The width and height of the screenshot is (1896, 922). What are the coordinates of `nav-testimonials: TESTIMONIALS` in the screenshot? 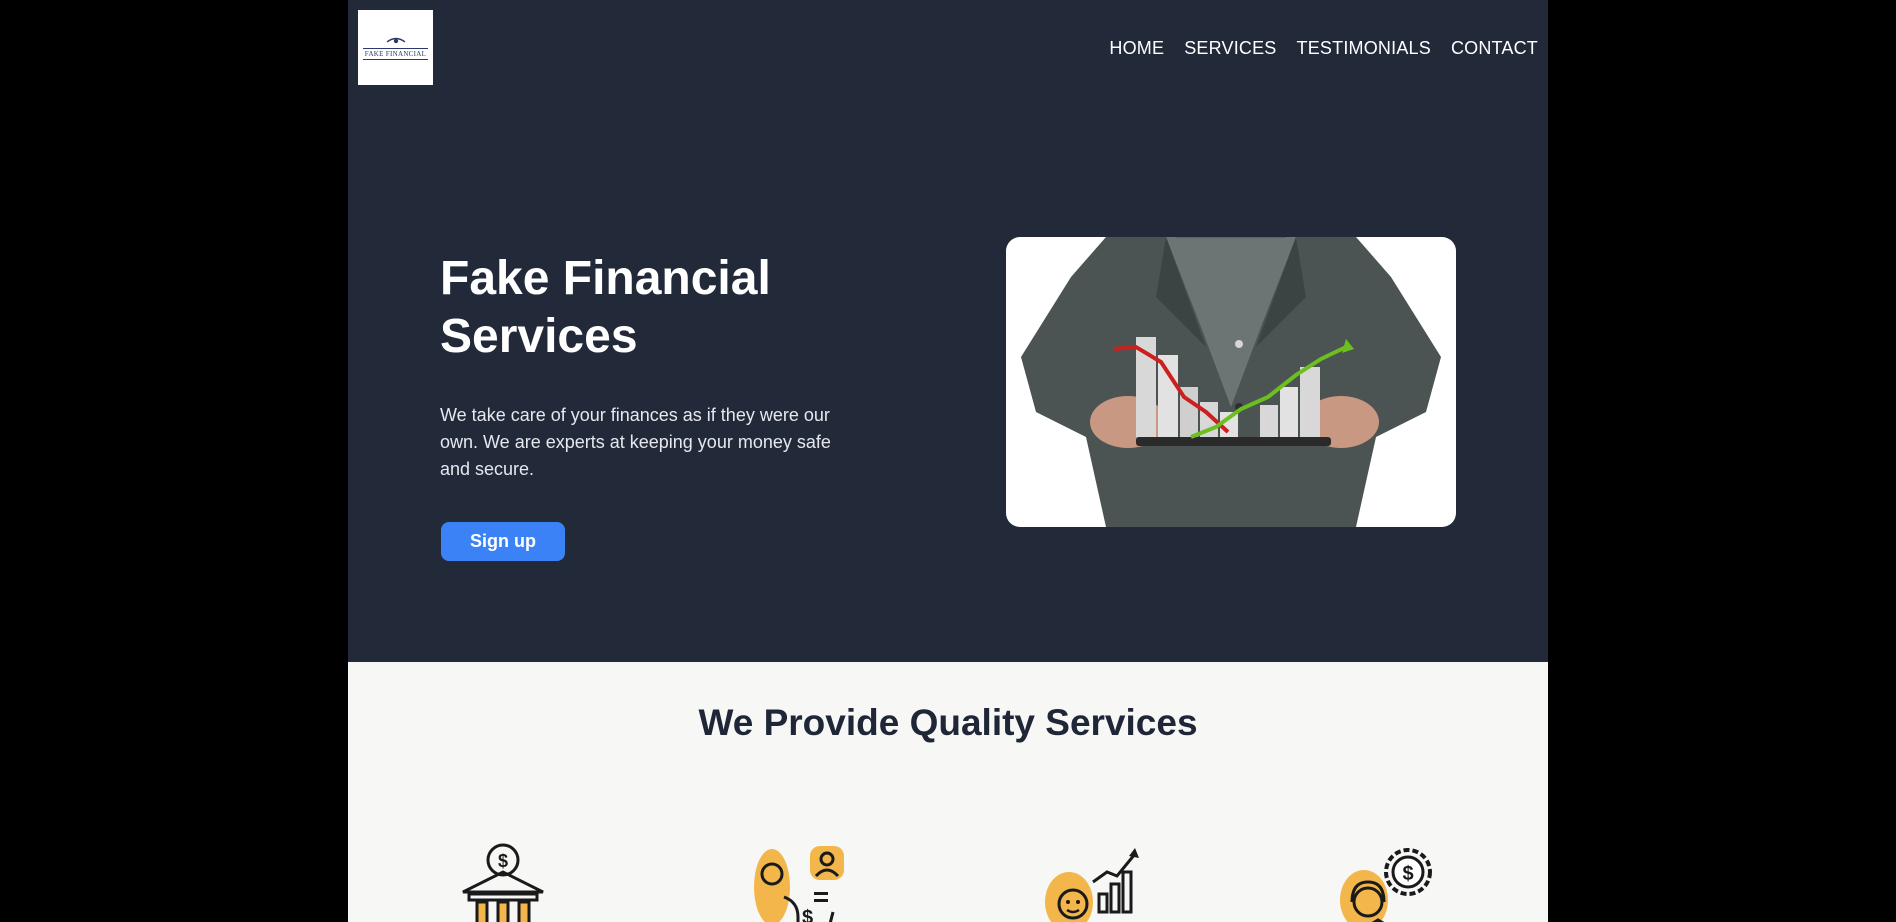 It's located at (1364, 48).